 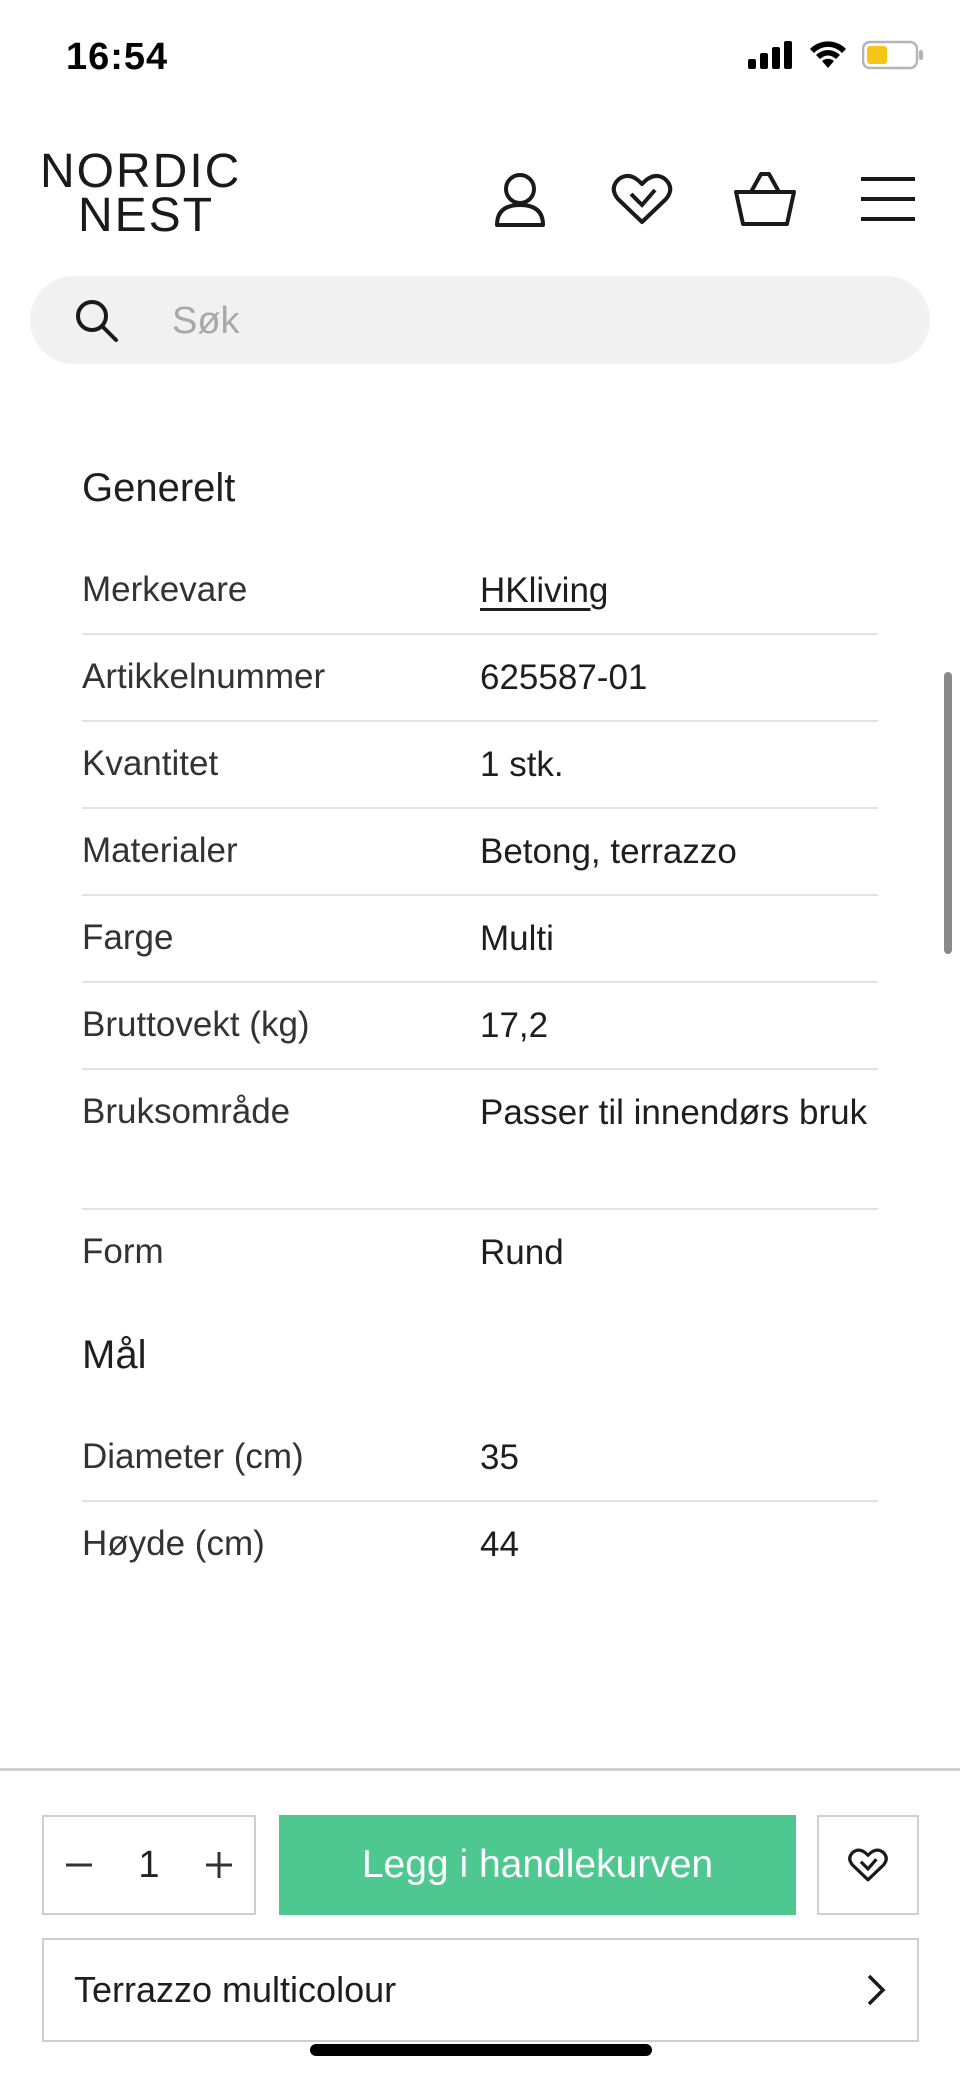 I want to click on user-icon, so click(x=520, y=200).